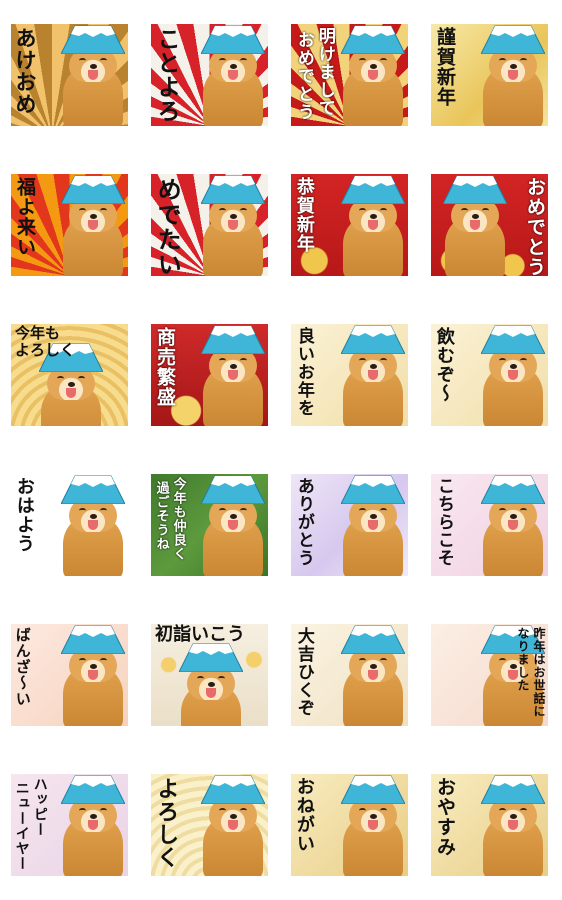 Image resolution: width=562 pixels, height=900 pixels. Describe the element at coordinates (69, 75) in the screenshot. I see `sticker-tile: あけおめ` at that location.